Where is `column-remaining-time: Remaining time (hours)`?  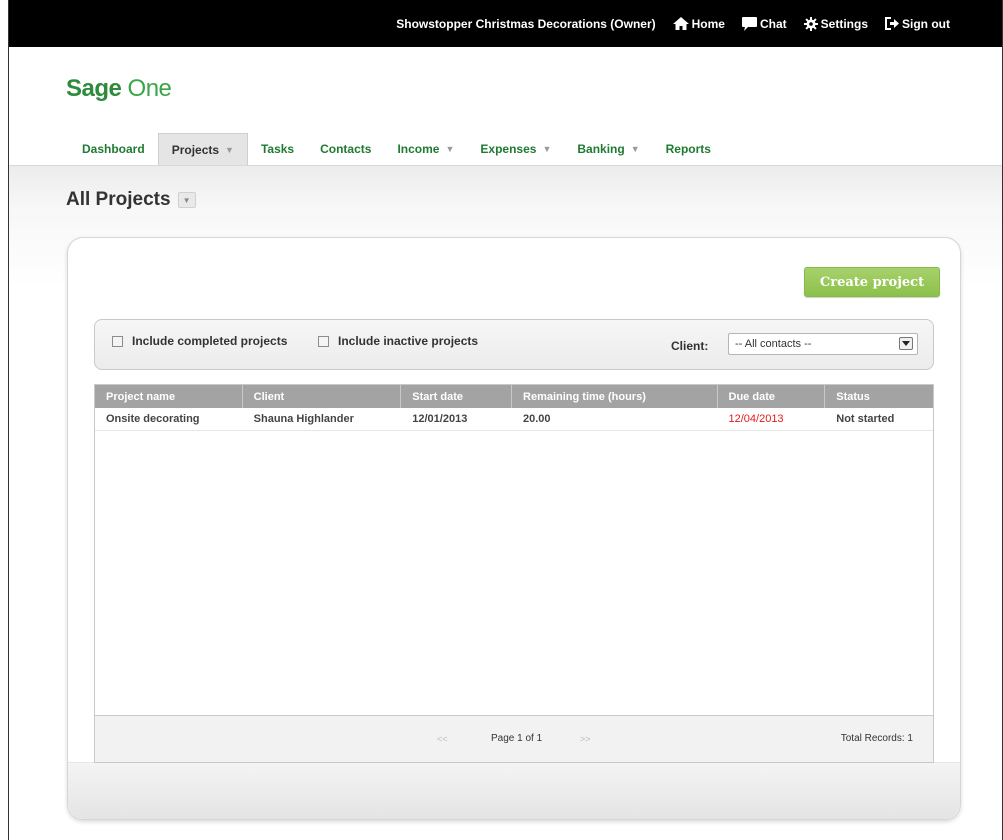 column-remaining-time: Remaining time (hours) is located at coordinates (615, 396).